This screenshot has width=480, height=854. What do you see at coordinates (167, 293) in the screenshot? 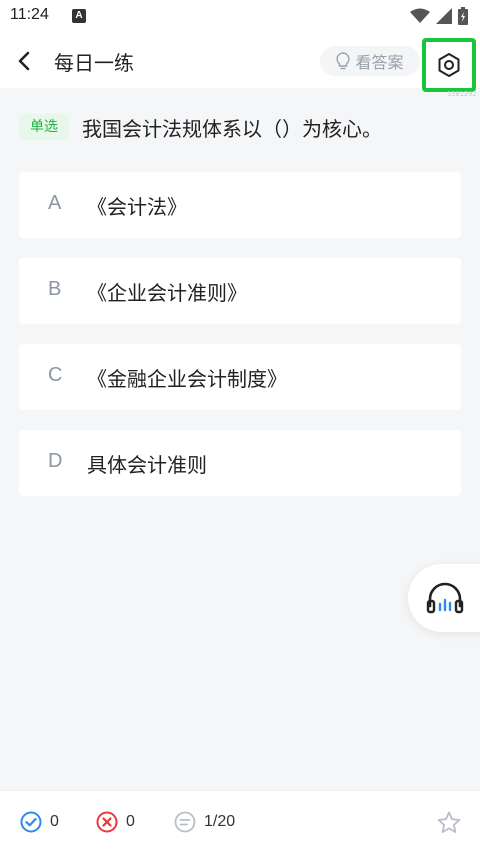
I see `option-text: 《企业会计准则》` at bounding box center [167, 293].